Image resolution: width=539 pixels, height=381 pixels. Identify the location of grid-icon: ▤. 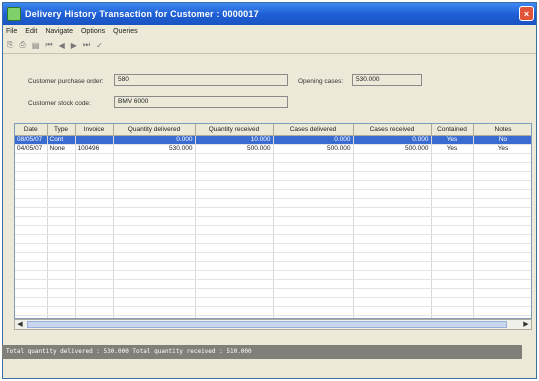
(36, 45).